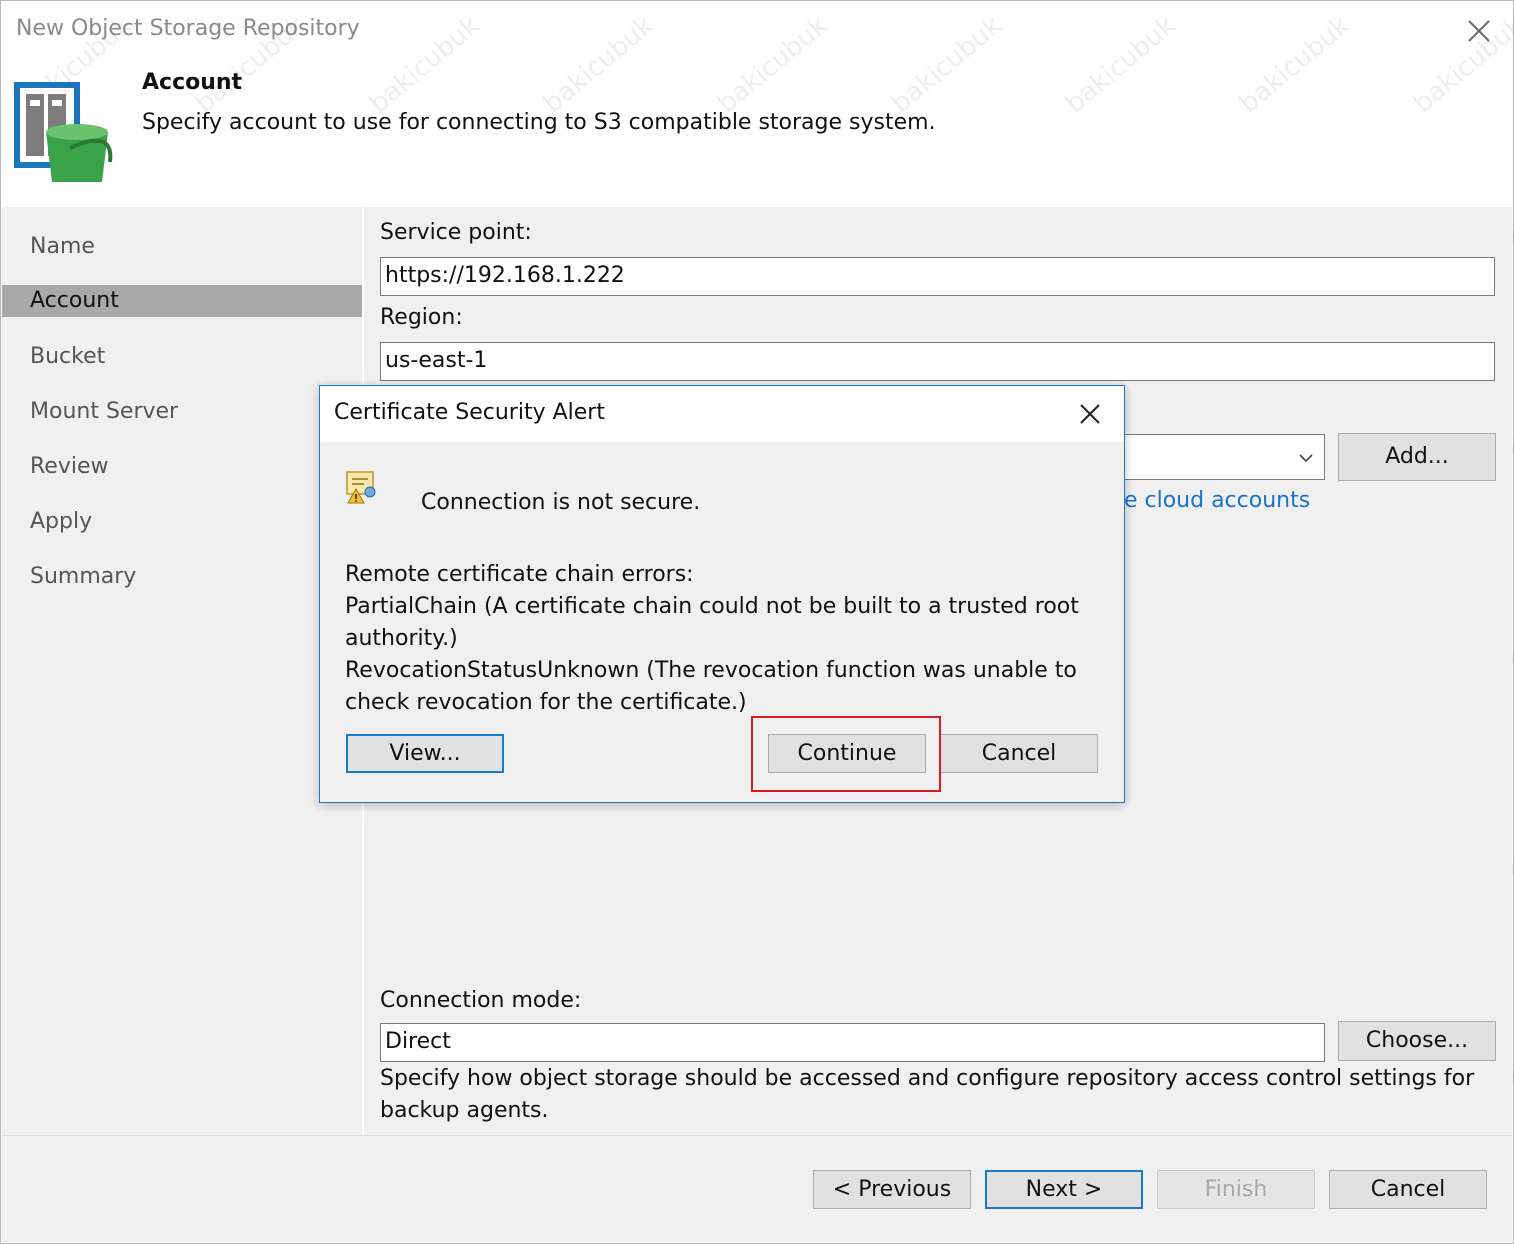 The width and height of the screenshot is (1514, 1244). I want to click on step-mount-server: Mount Server, so click(182, 412).